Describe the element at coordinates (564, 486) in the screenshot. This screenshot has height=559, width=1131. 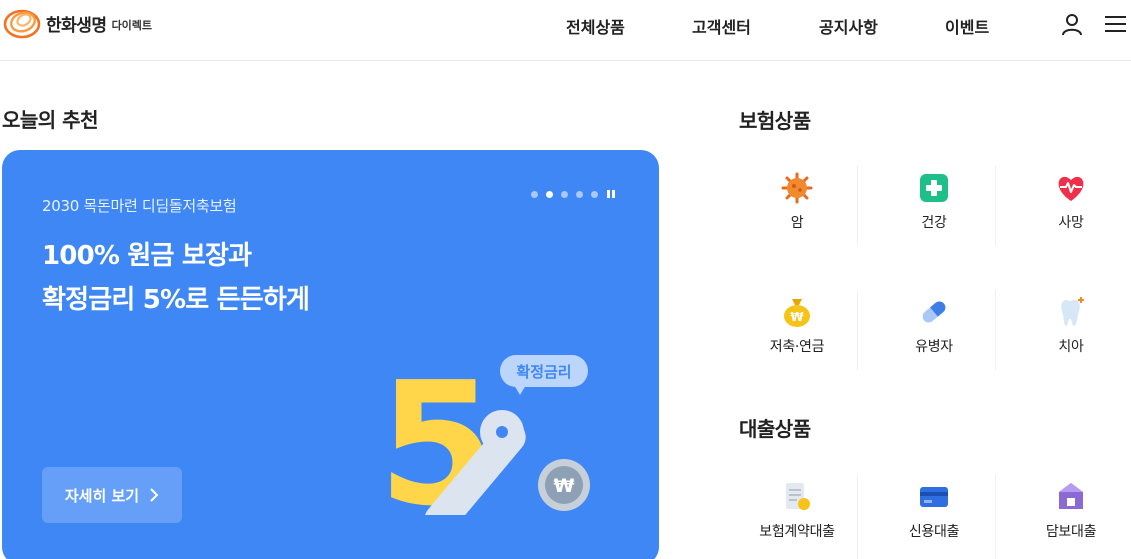
I see `won-coin-icon: ₩` at that location.